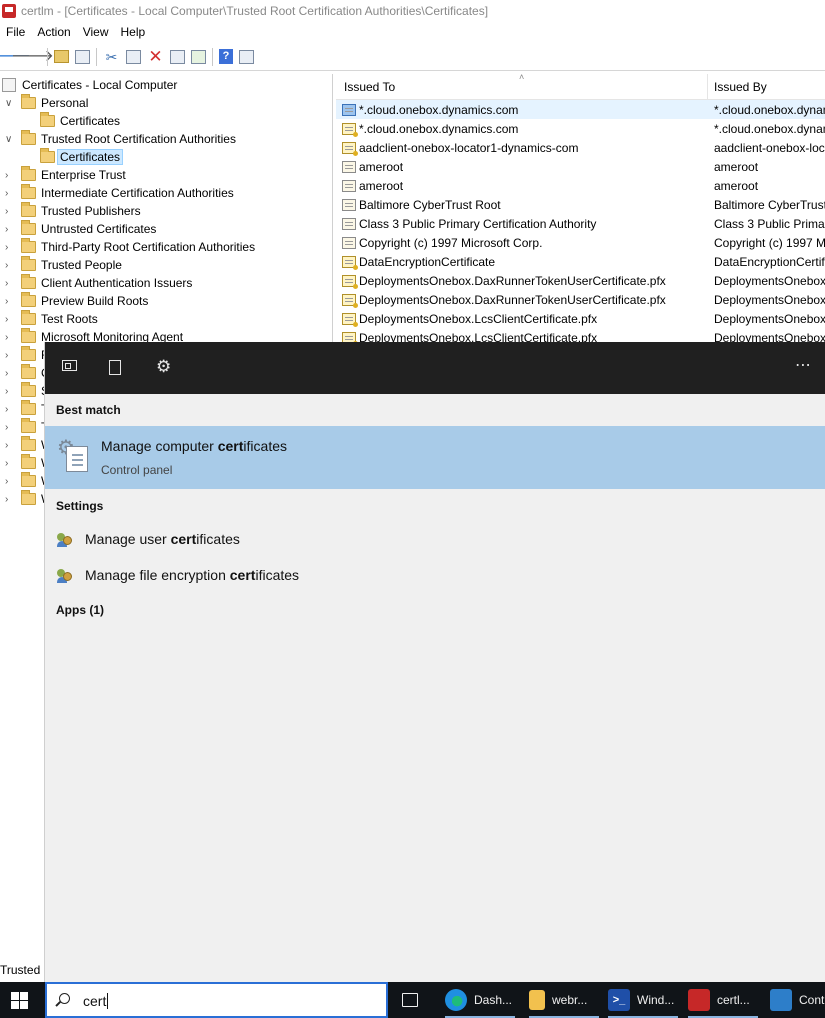  I want to click on setting-result-user-certificates: Manage user certificates, so click(435, 540).